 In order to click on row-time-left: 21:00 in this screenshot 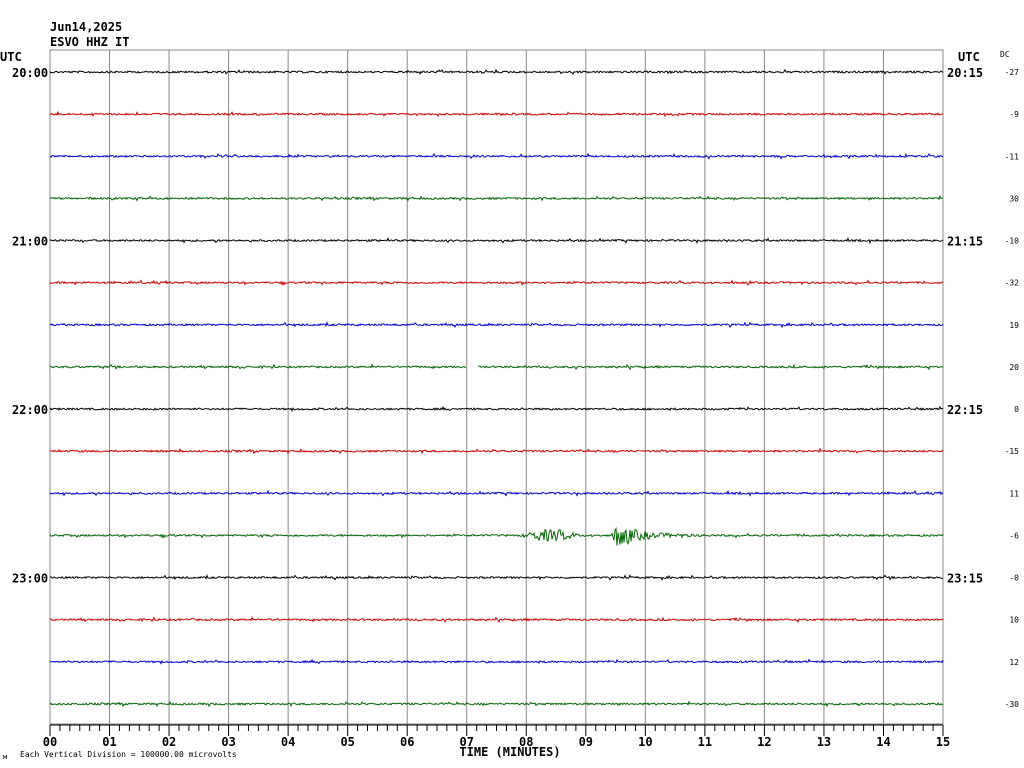, I will do `click(30, 242)`.